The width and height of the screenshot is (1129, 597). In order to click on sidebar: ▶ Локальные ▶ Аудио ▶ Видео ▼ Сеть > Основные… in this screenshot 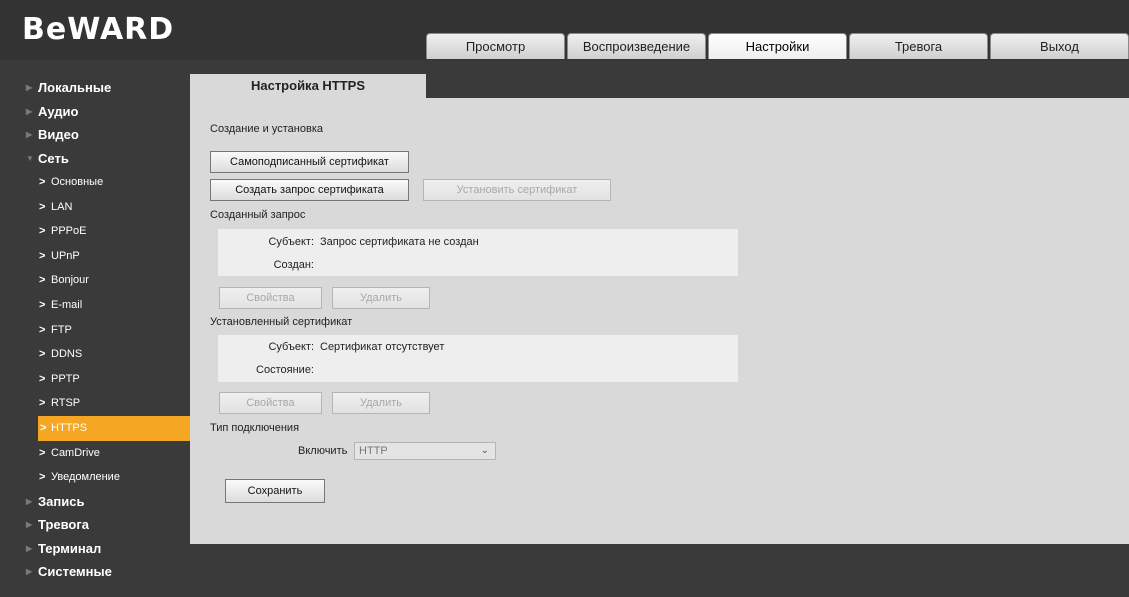, I will do `click(95, 330)`.